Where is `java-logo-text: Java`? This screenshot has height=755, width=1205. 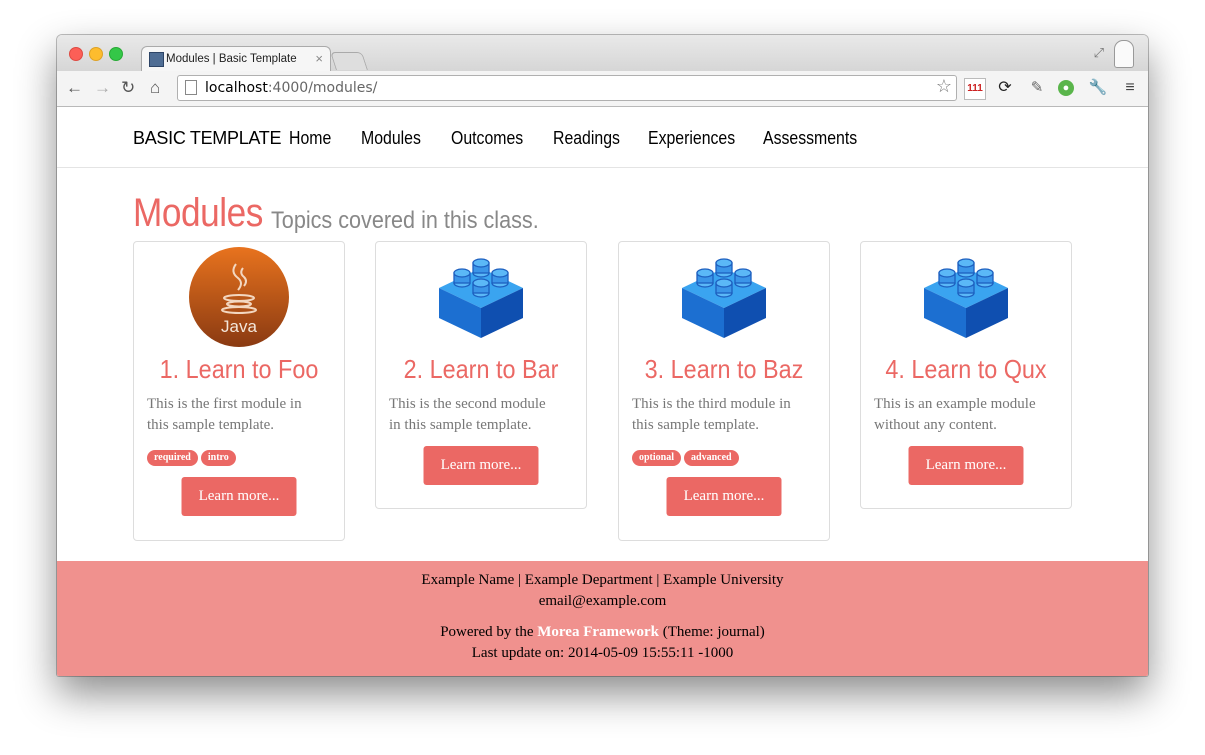
java-logo-text: Java is located at coordinates (239, 326).